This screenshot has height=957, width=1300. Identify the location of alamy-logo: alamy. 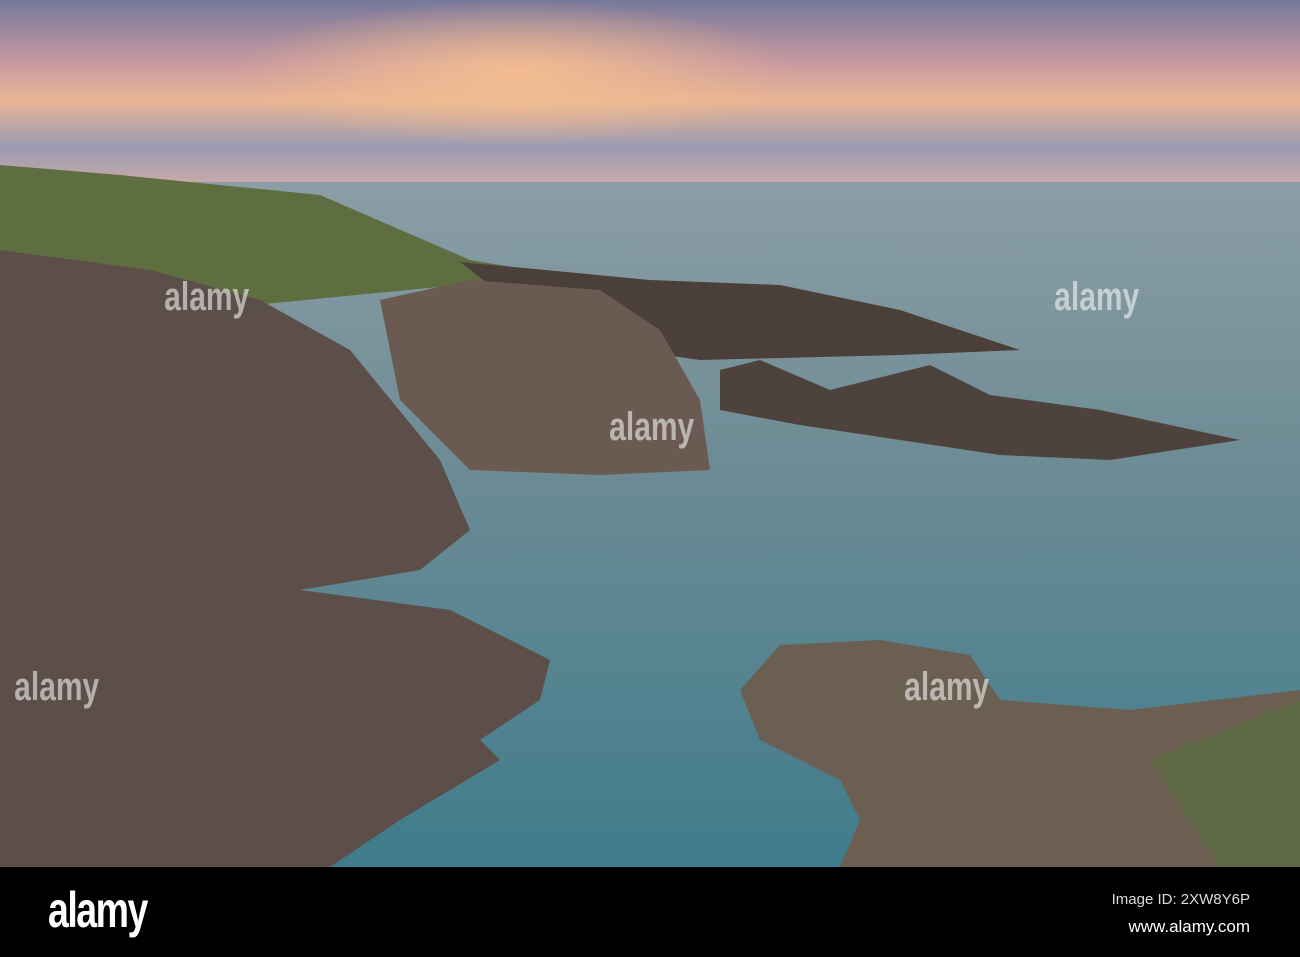
(98, 910).